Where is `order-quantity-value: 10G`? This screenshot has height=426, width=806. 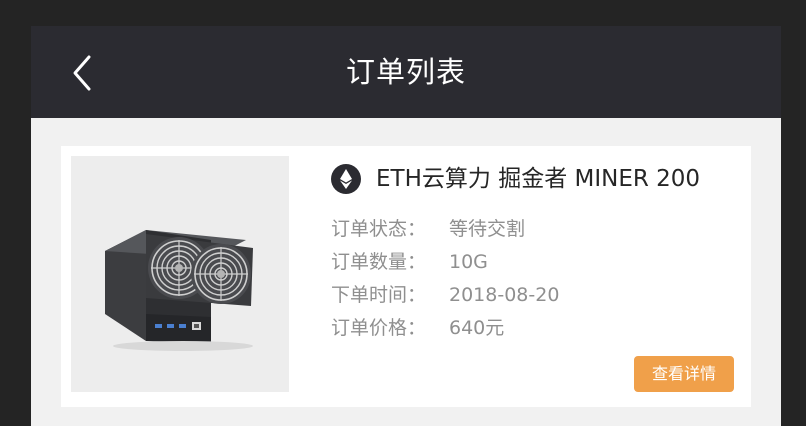
order-quantity-value: 10G is located at coordinates (468, 262).